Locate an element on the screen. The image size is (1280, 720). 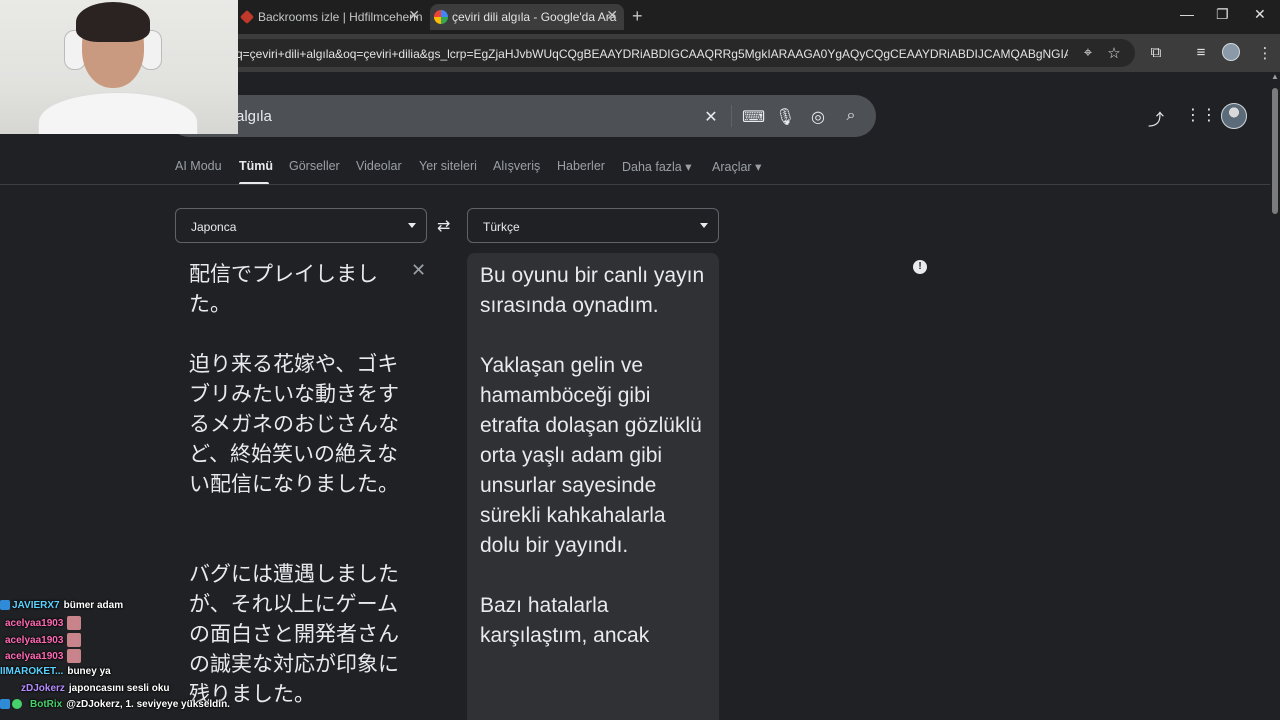
tab-more: Daha fazla ▾ is located at coordinates (657, 166).